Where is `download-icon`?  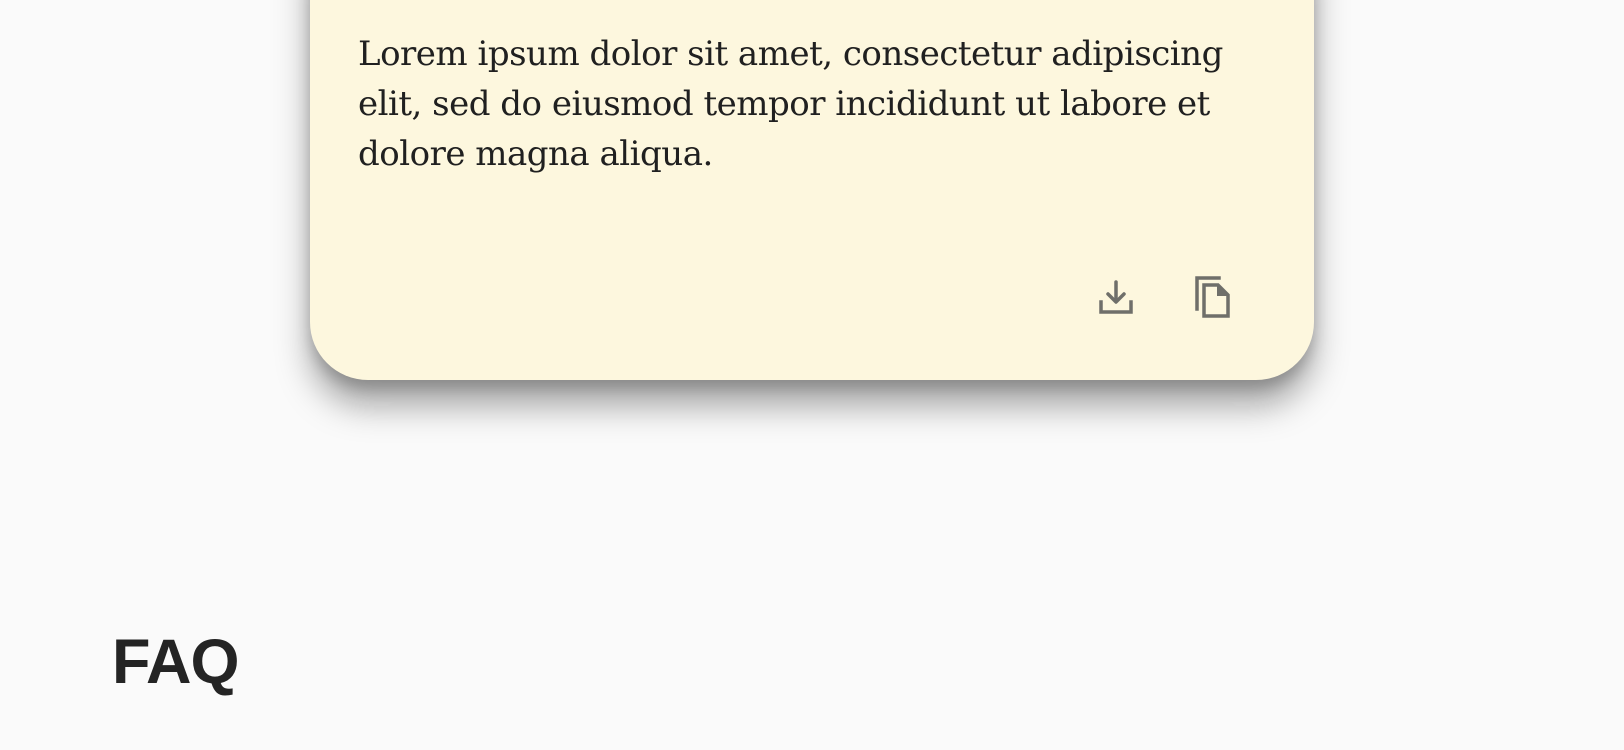
download-icon is located at coordinates (1116, 297).